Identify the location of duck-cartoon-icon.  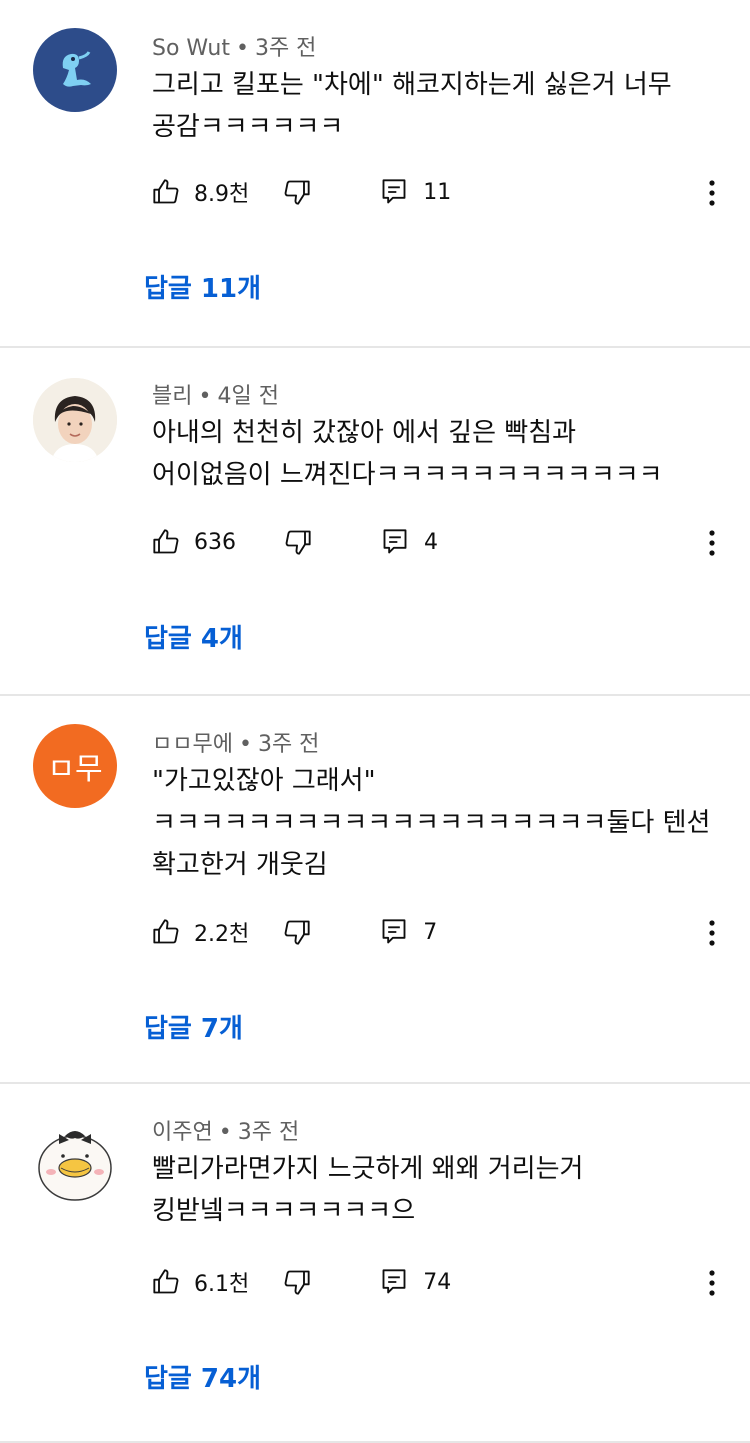
(75, 1166).